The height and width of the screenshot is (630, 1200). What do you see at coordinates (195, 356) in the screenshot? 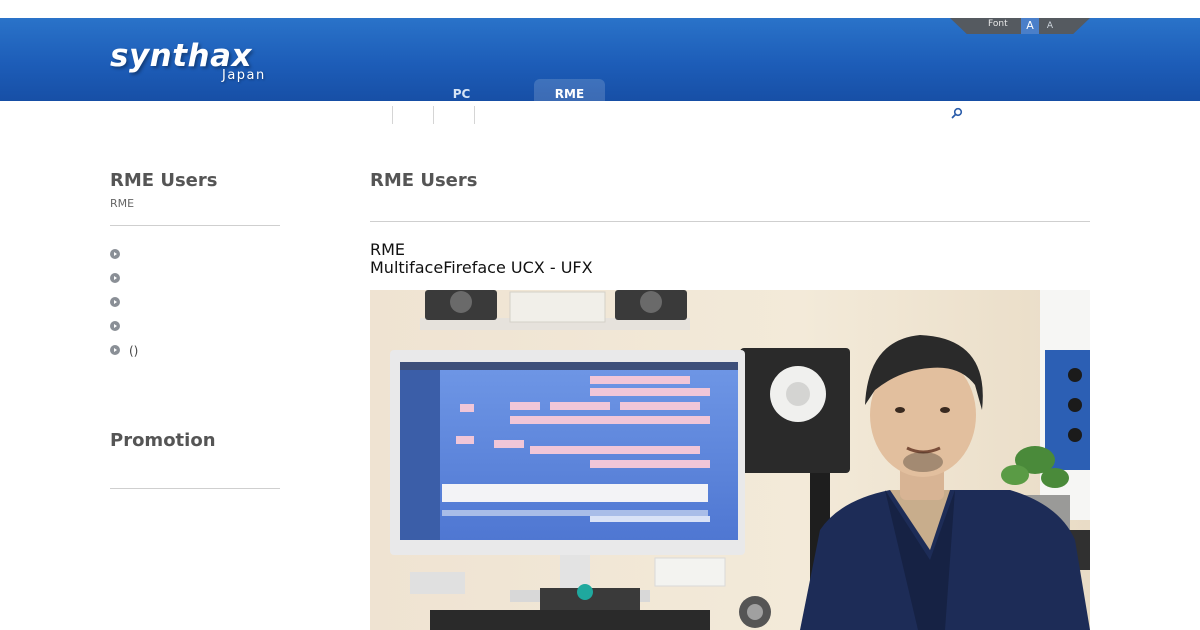
I see `sidebar-item: ()` at bounding box center [195, 356].